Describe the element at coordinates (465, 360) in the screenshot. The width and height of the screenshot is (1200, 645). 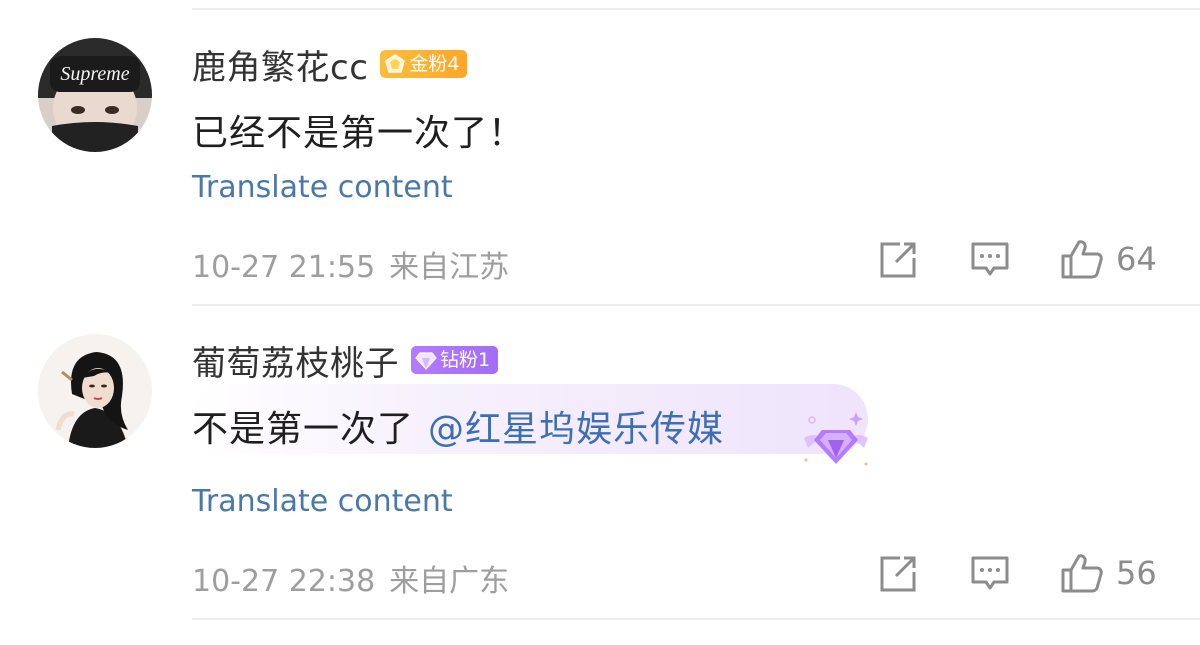
I see `badge-label: 钻粉1` at that location.